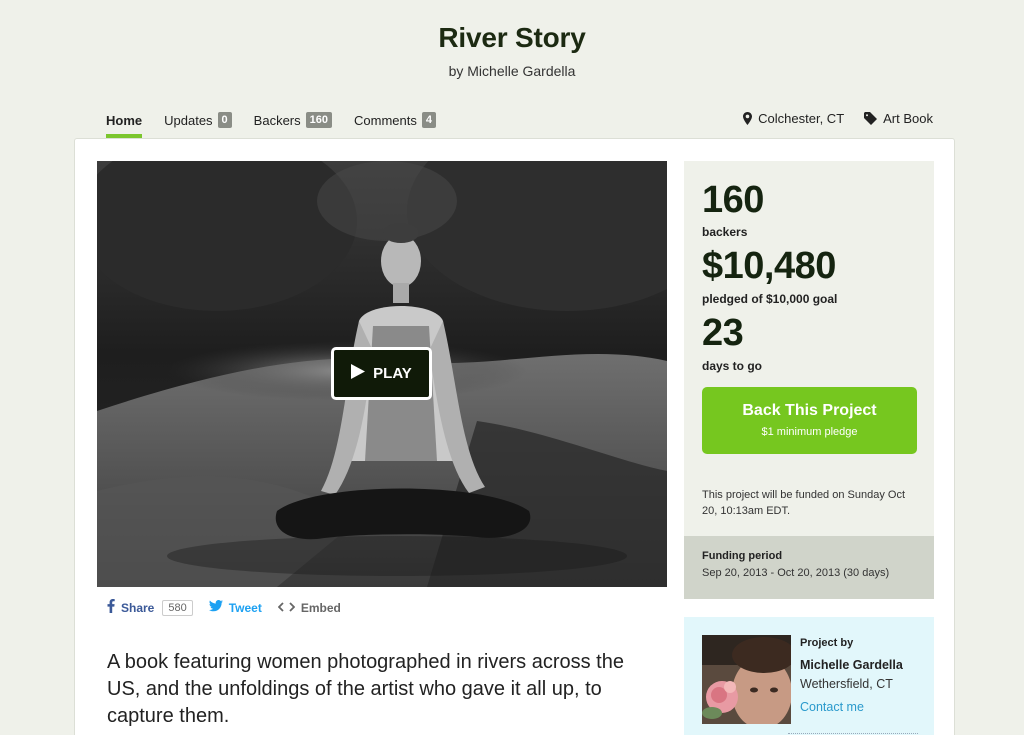  What do you see at coordinates (124, 120) in the screenshot?
I see `tab-home-label: Home` at bounding box center [124, 120].